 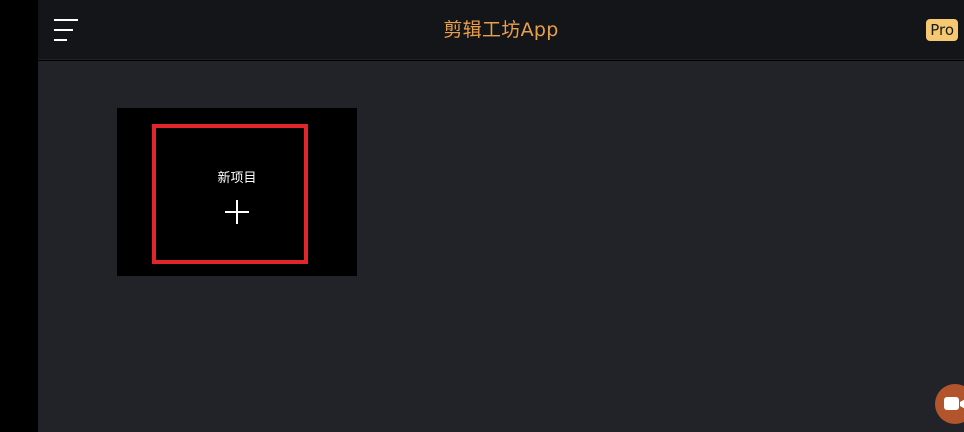 I want to click on left-strip, so click(x=19, y=216).